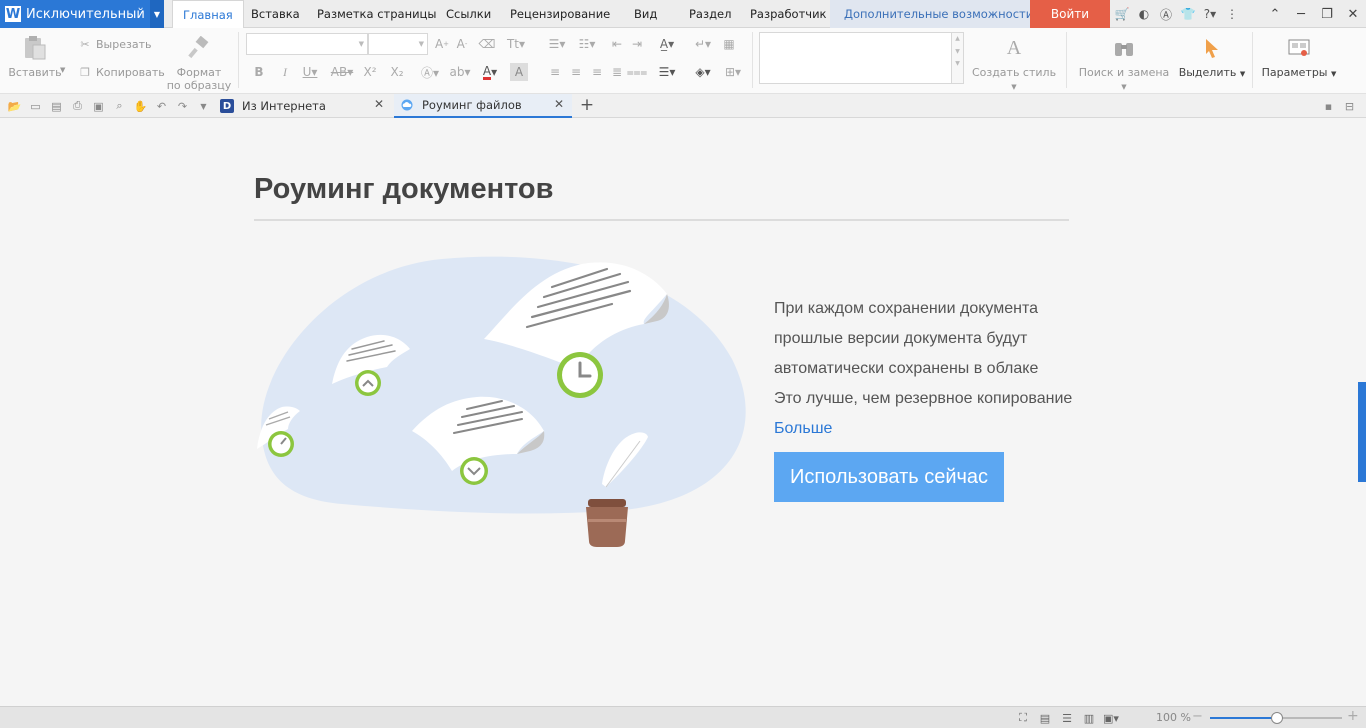 The height and width of the screenshot is (728, 1366). I want to click on select-button: Выделить ▼, so click(1212, 57).